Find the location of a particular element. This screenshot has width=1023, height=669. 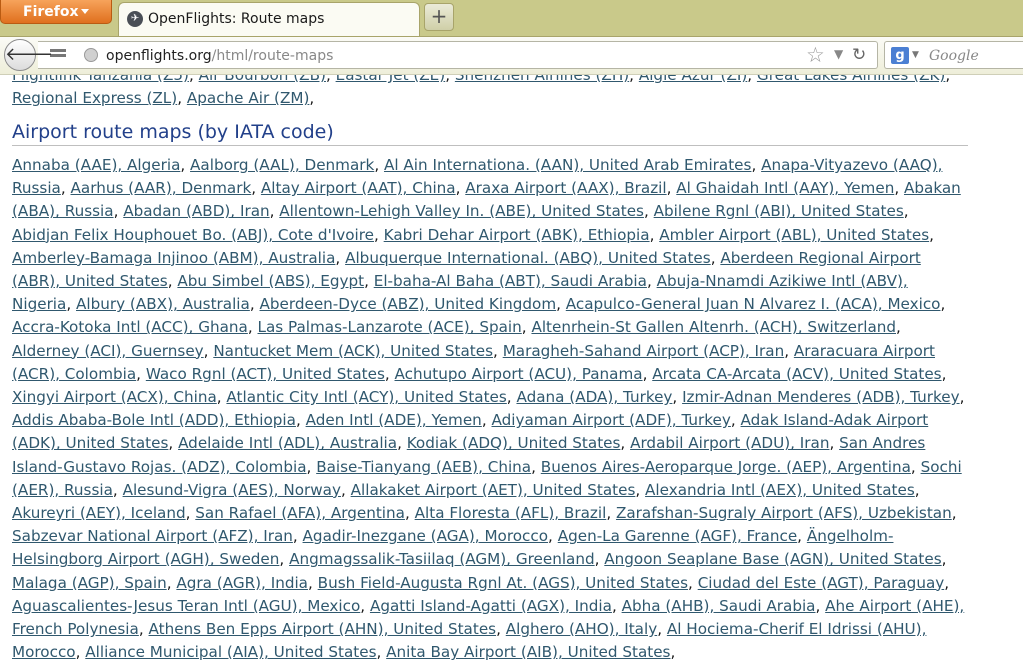

airline-route-map-link: Apache Air (ZM) is located at coordinates (248, 98).